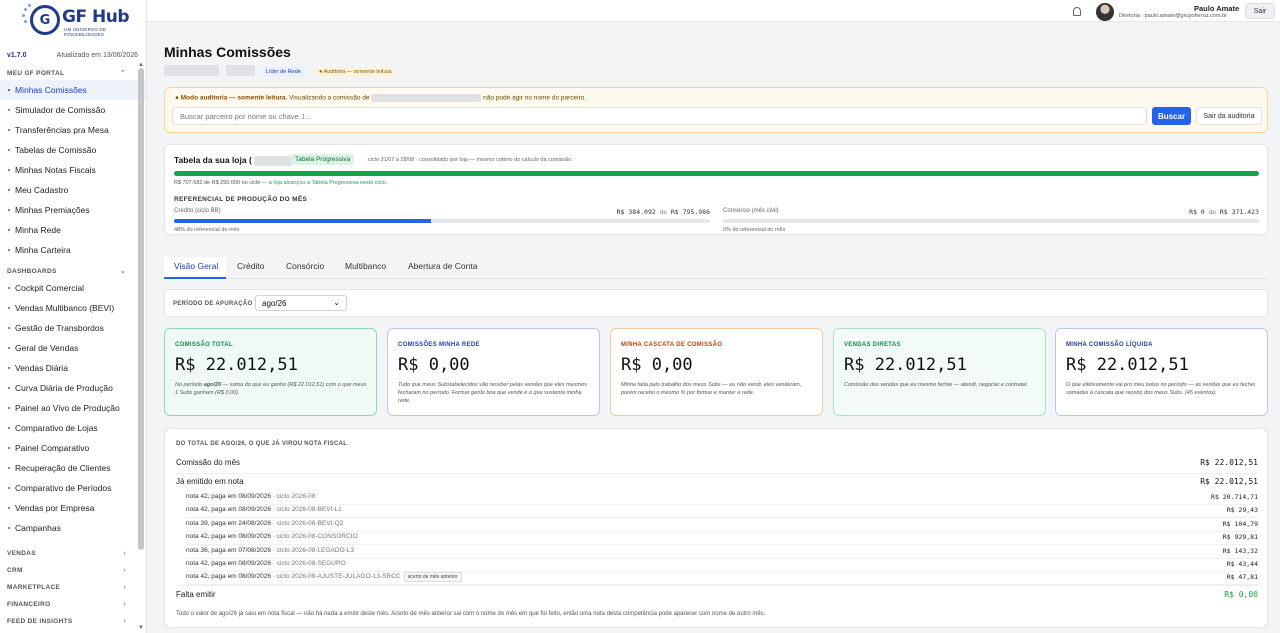  I want to click on nota-value: R$ 929,81, so click(1240, 537).